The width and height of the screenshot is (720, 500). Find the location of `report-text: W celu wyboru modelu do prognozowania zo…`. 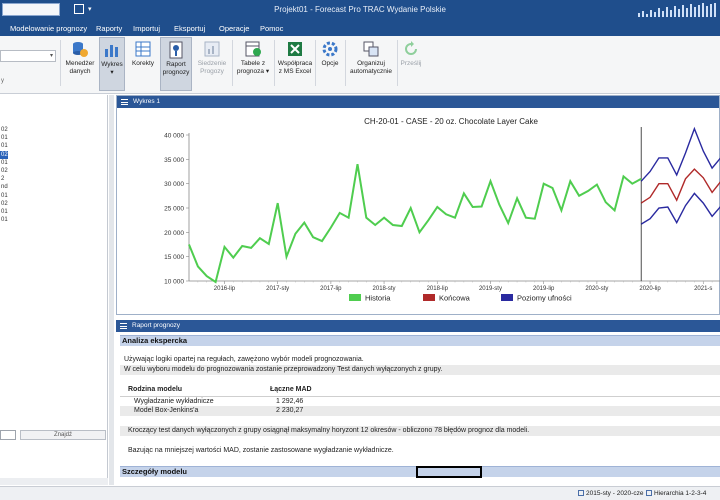

report-text: W celu wyboru modelu do prognozowania zo… is located at coordinates (283, 369).